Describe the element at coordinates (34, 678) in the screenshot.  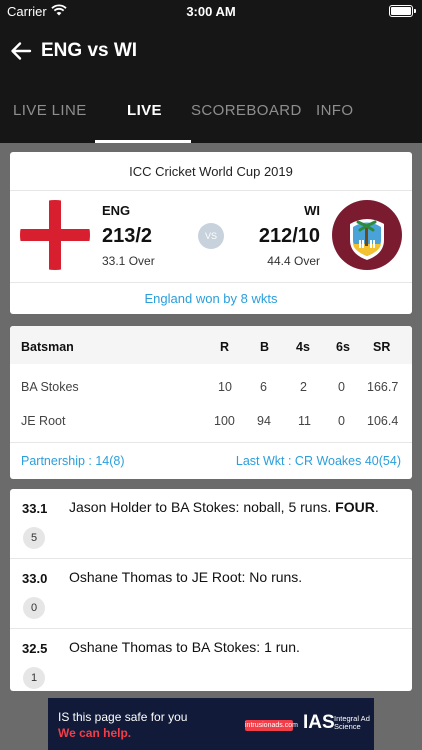
I see `runs-badge: 1` at that location.